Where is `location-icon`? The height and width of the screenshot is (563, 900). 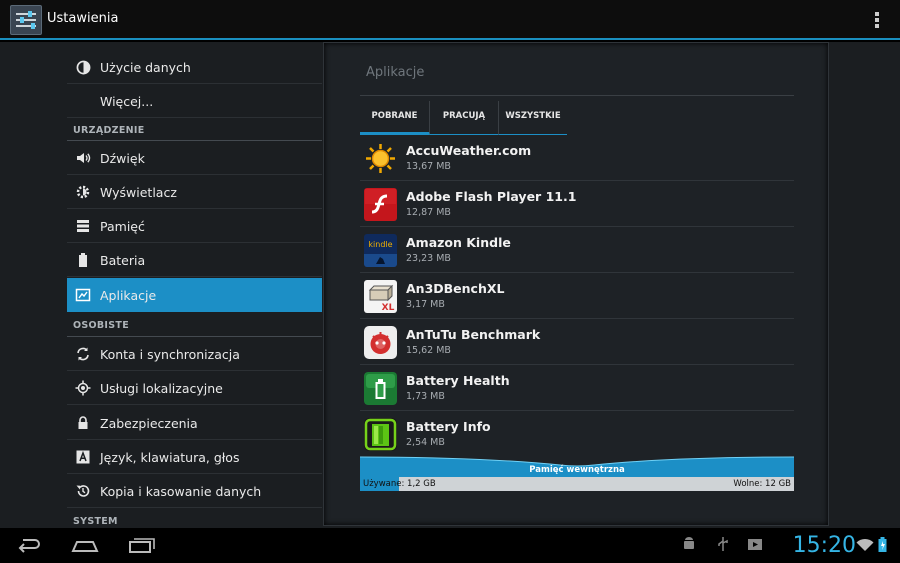
location-icon is located at coordinates (83, 388).